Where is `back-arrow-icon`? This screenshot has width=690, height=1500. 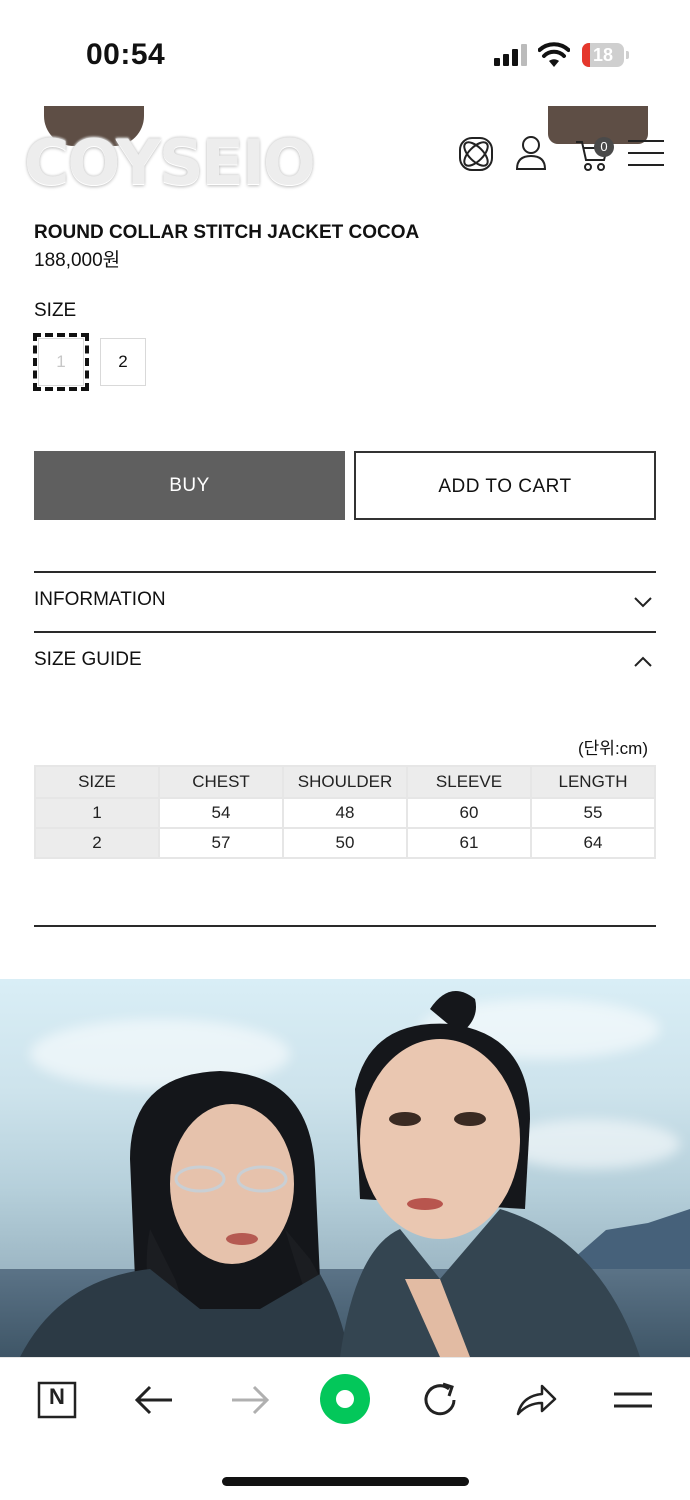
back-arrow-icon is located at coordinates (154, 1400).